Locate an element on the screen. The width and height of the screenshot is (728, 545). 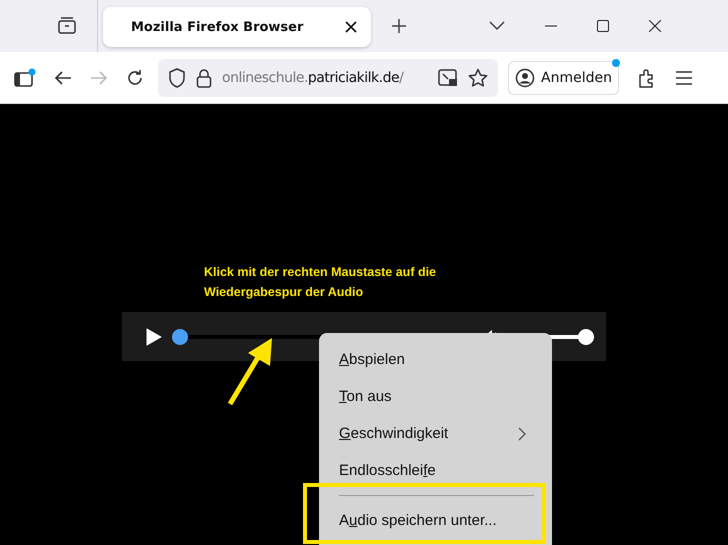
plus-icon is located at coordinates (399, 26).